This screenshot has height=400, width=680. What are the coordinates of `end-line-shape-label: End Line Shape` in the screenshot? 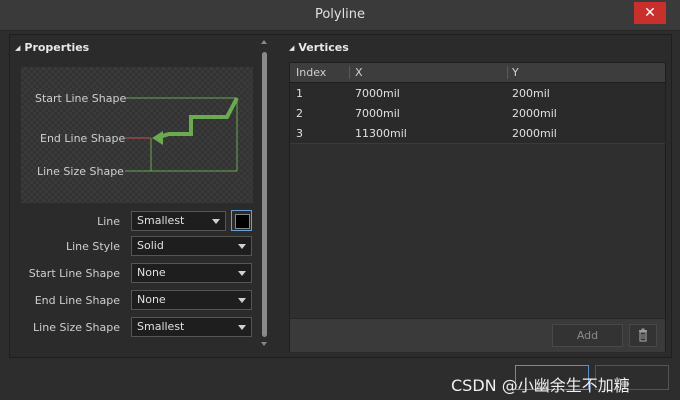 It's located at (77, 300).